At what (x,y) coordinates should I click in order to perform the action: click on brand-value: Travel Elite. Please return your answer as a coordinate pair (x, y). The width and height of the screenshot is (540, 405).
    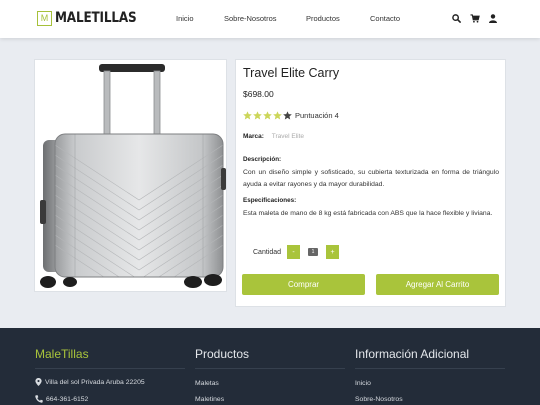
    Looking at the image, I should click on (288, 136).